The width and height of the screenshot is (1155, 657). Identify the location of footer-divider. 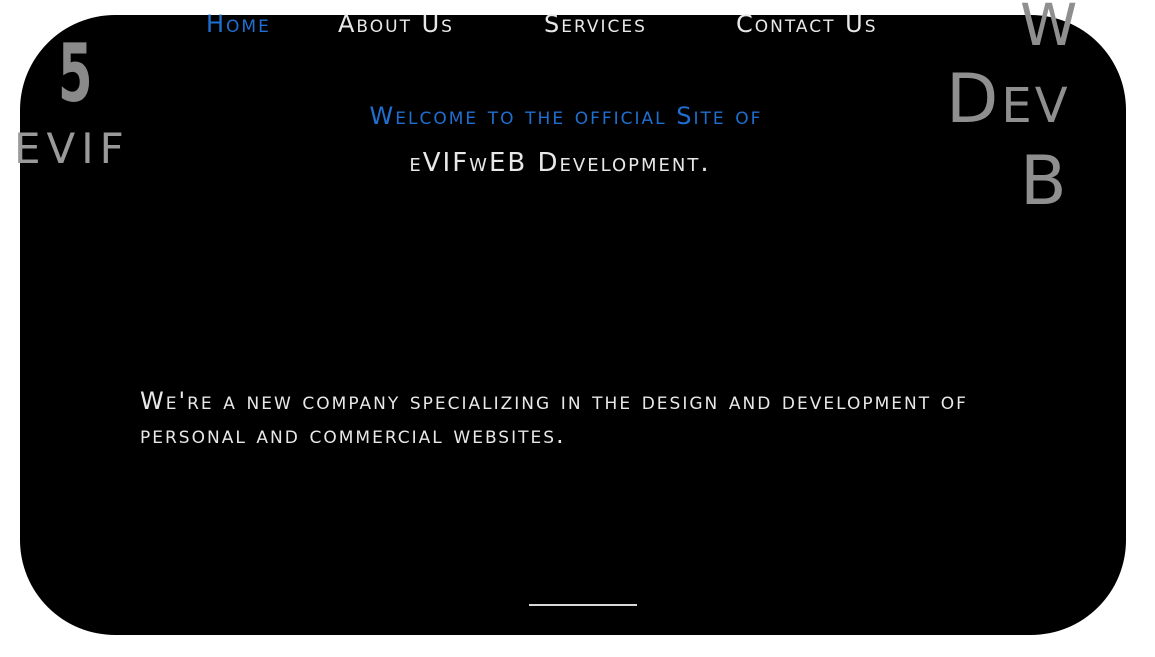
(583, 605).